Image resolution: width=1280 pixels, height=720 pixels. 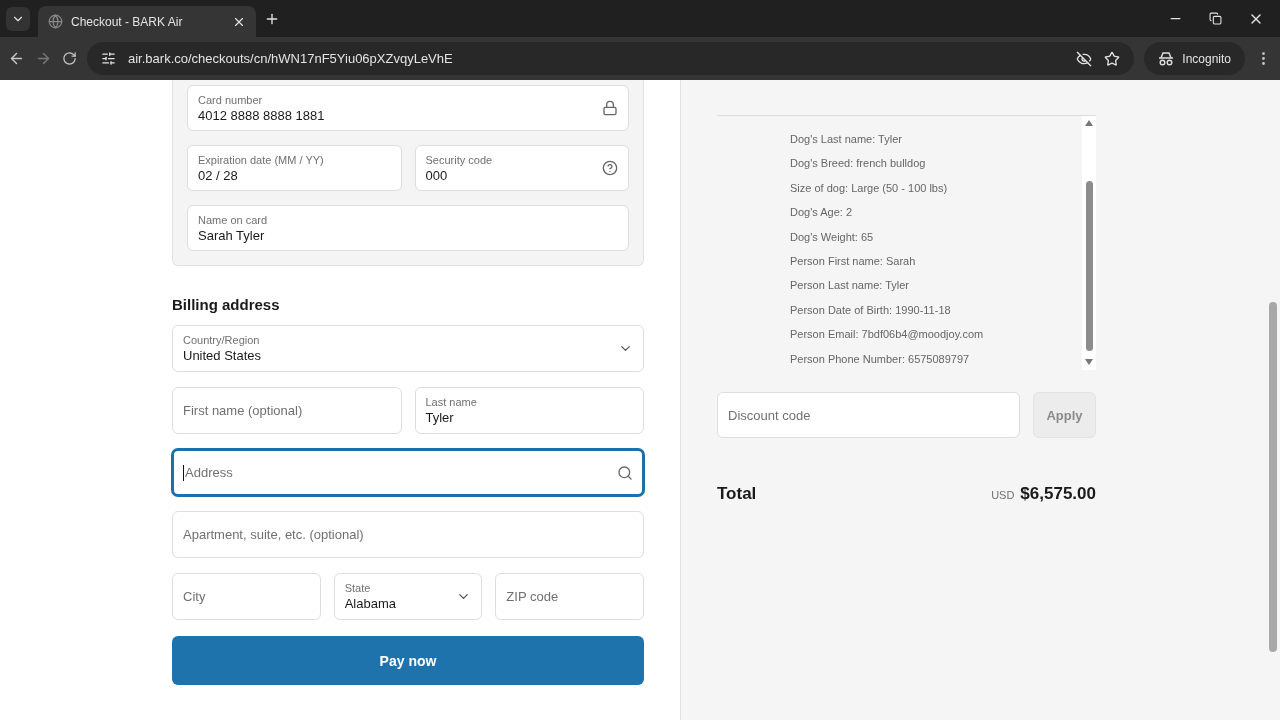 What do you see at coordinates (408, 660) in the screenshot?
I see `pay-button: Pay now` at bounding box center [408, 660].